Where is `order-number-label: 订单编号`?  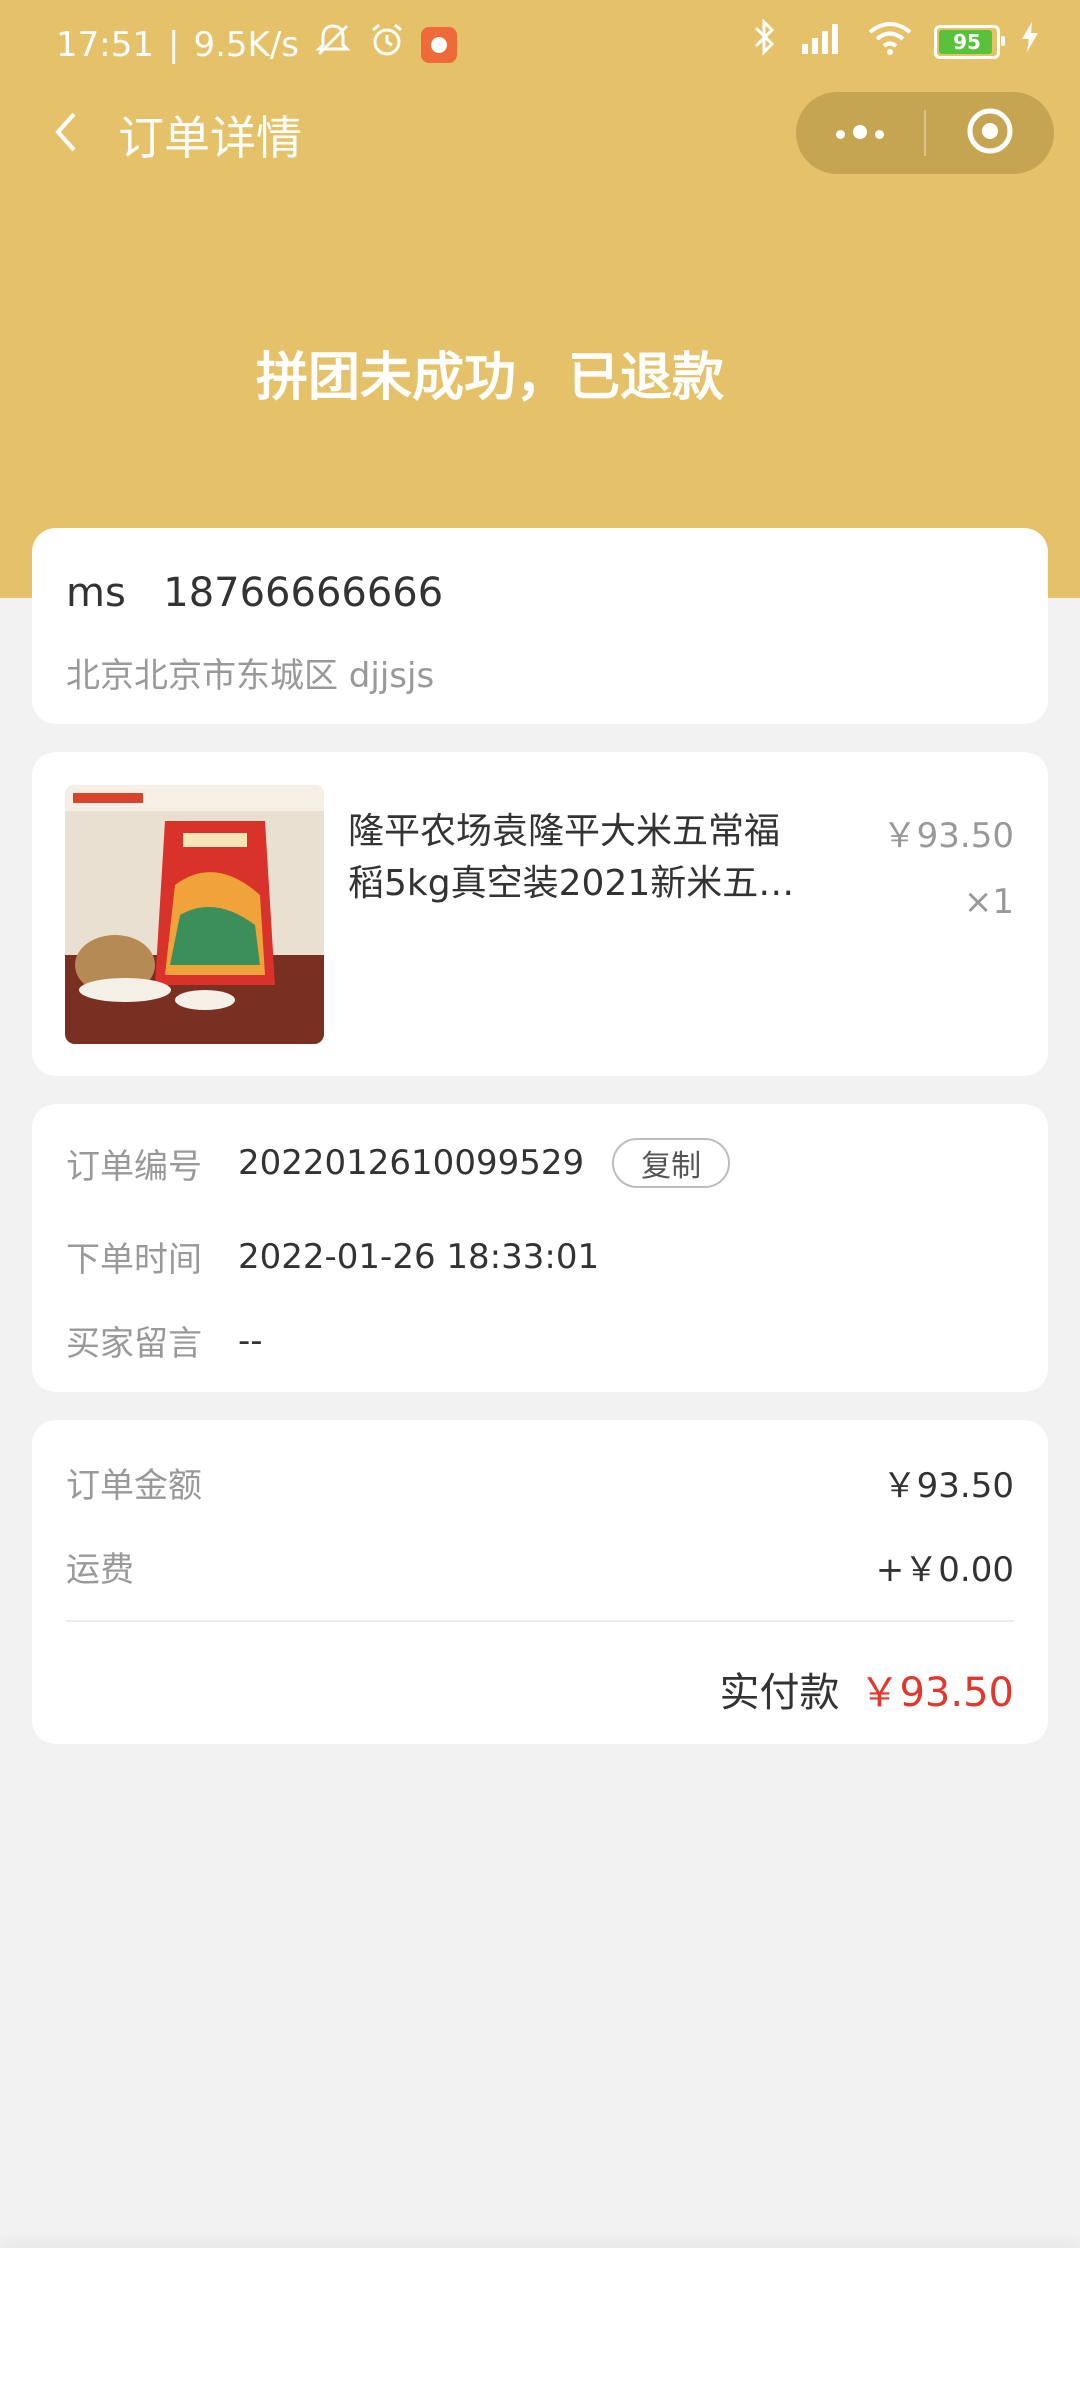 order-number-label: 订单编号 is located at coordinates (134, 1166).